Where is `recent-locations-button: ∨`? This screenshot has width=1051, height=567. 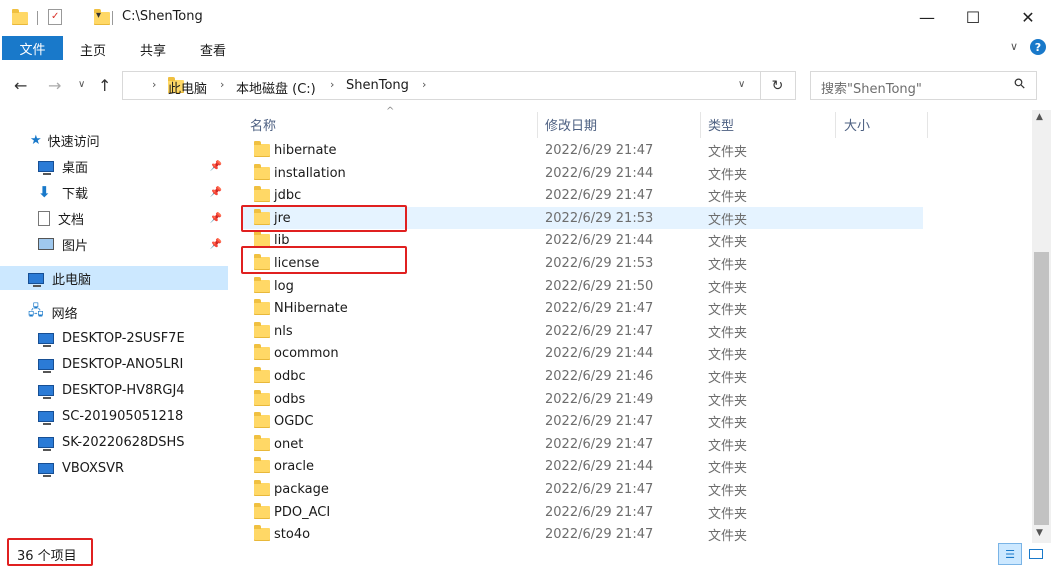 recent-locations-button: ∨ is located at coordinates (81, 84).